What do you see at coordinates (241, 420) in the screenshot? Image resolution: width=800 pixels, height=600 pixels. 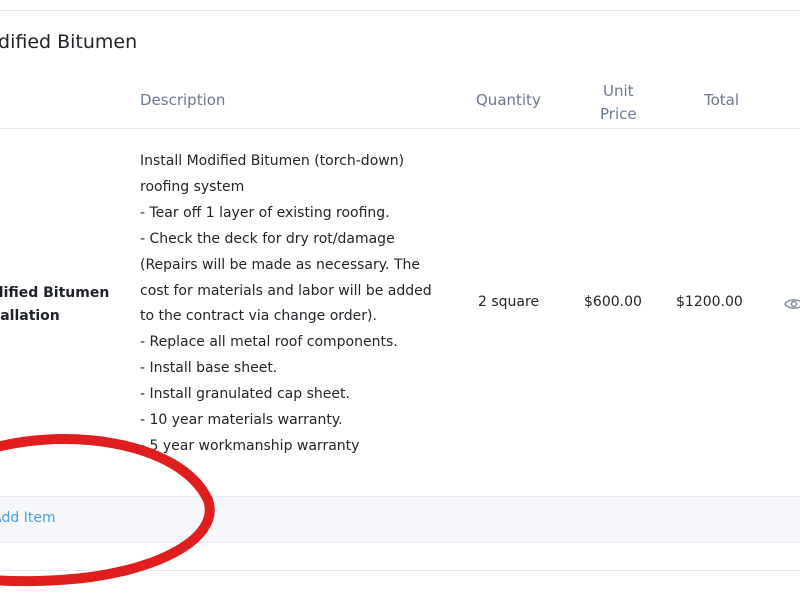 I see `description-line: - 10 year materials warranty.` at bounding box center [241, 420].